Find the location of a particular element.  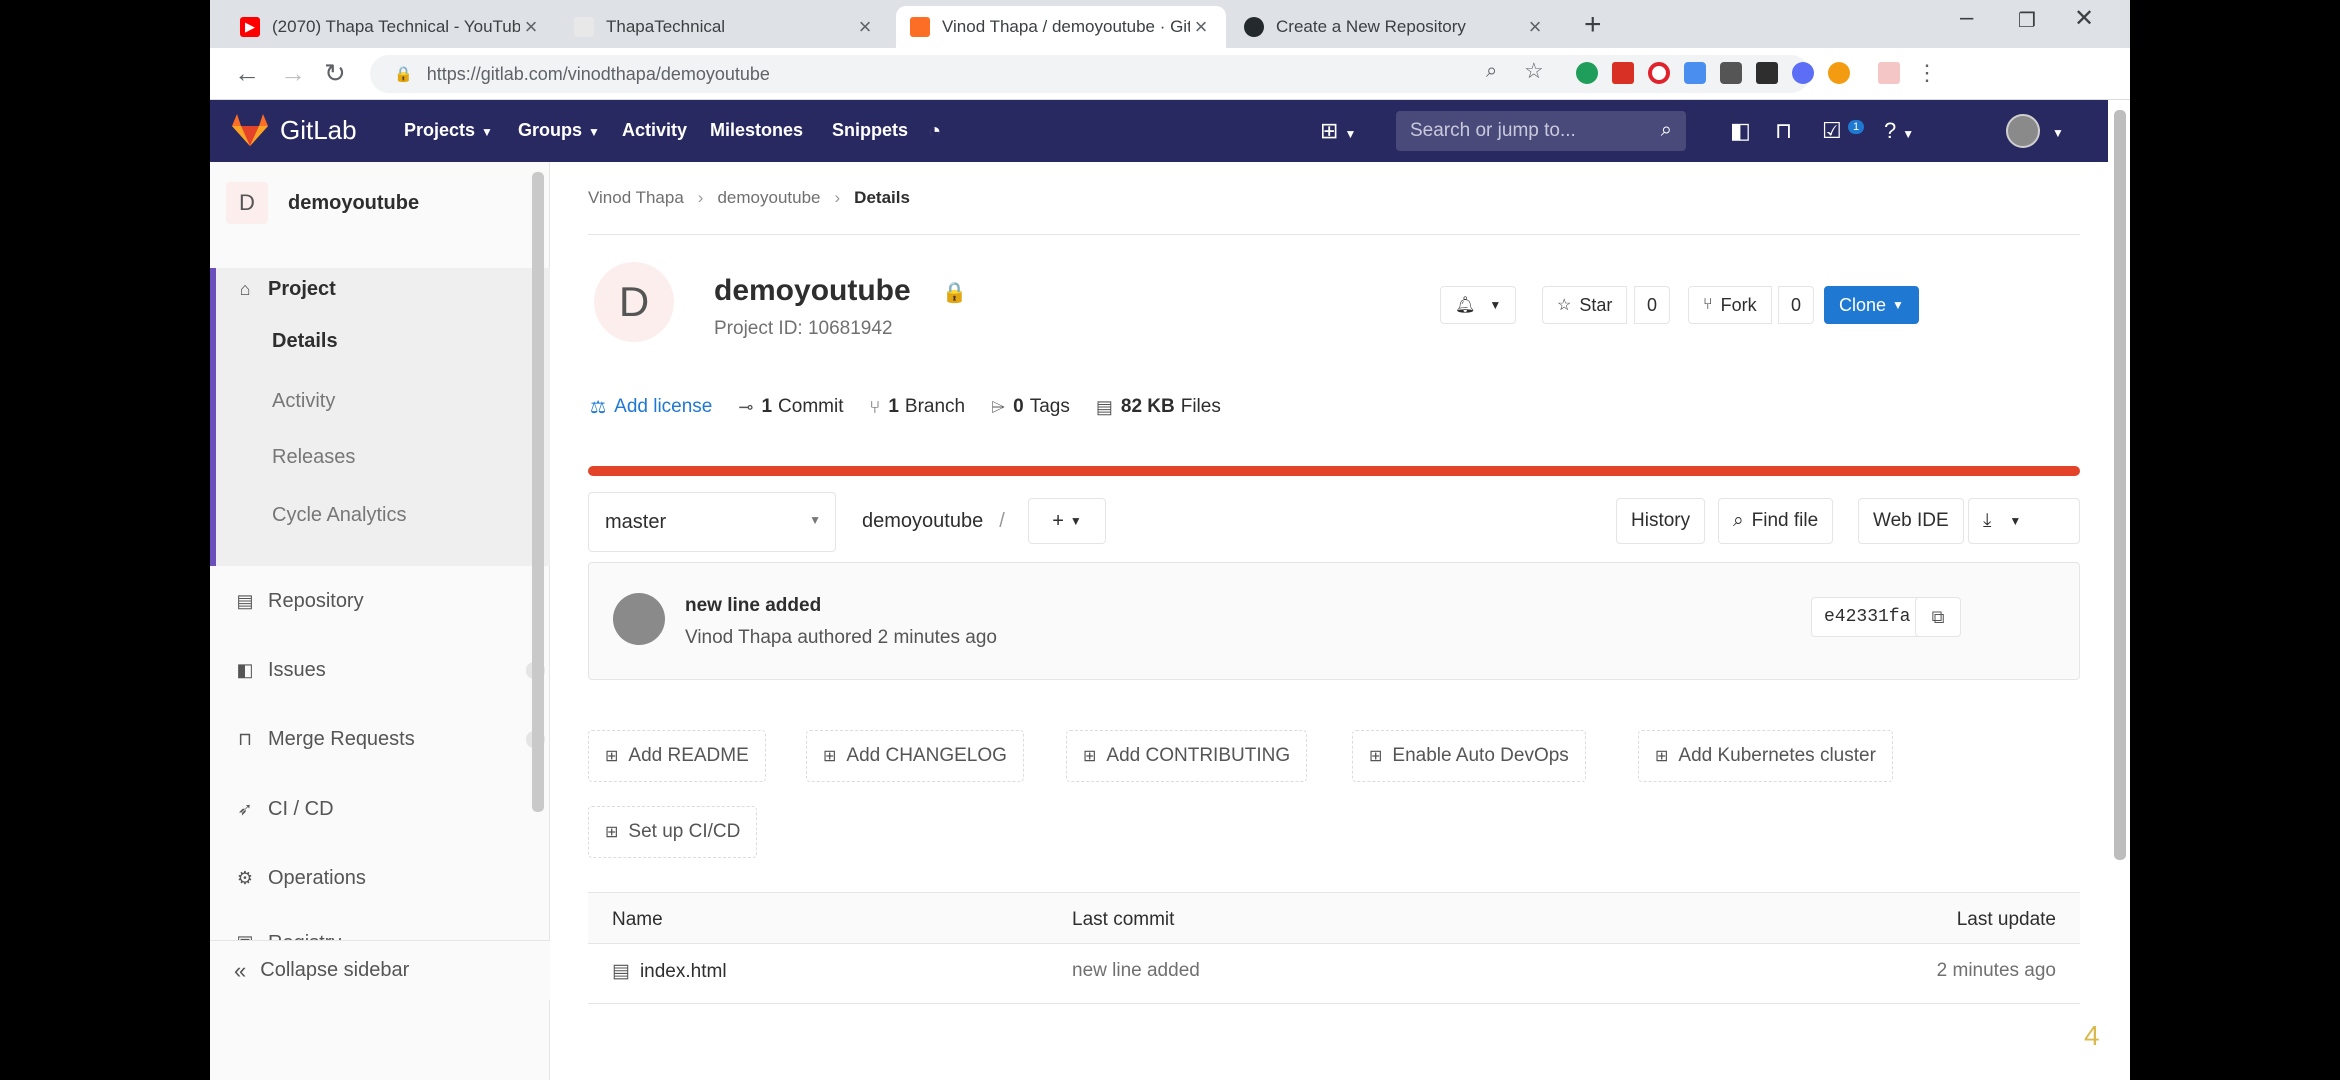

bookmark-star-icon: ☆ is located at coordinates (1534, 71).